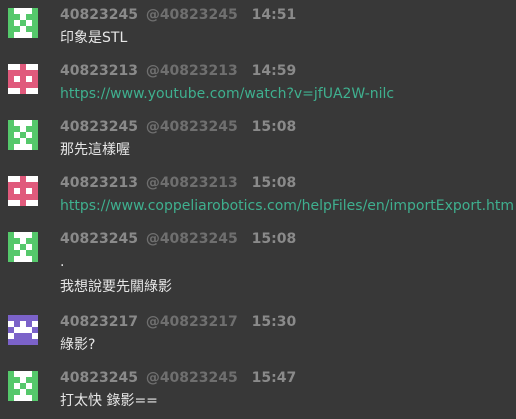 Image resolution: width=516 pixels, height=419 pixels. Describe the element at coordinates (274, 71) in the screenshot. I see `timestamp: 14:59` at that location.